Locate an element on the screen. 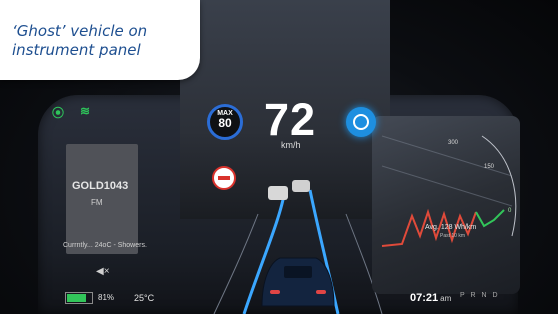 Image resolution: width=558 pixels, height=314 pixels. current-speed: 72 is located at coordinates (290, 119).